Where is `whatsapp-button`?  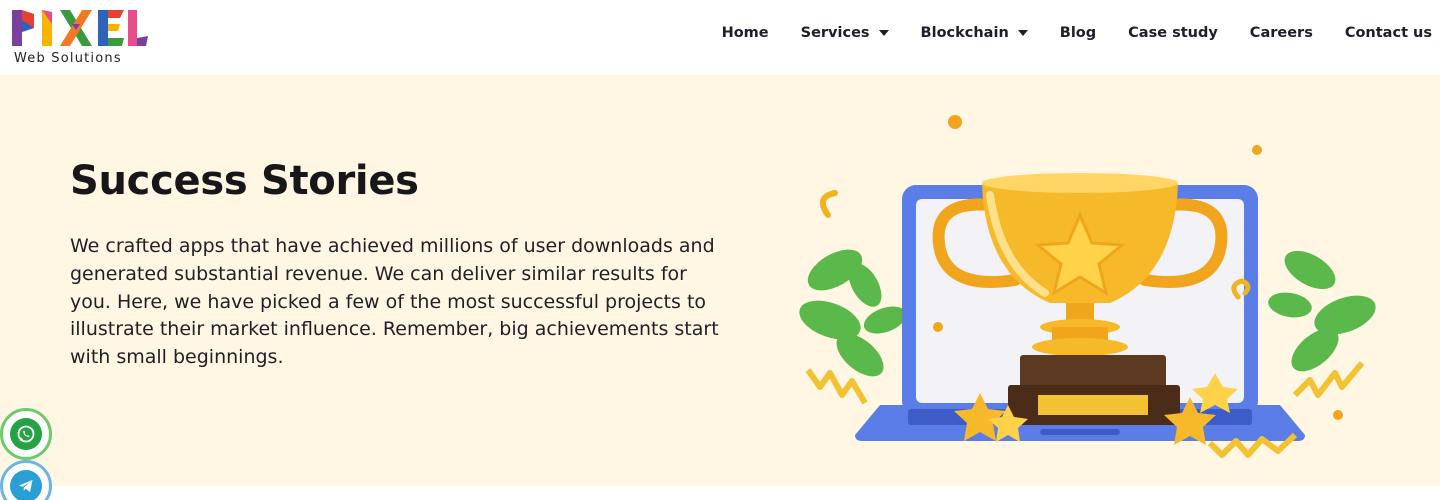 whatsapp-button is located at coordinates (26, 434).